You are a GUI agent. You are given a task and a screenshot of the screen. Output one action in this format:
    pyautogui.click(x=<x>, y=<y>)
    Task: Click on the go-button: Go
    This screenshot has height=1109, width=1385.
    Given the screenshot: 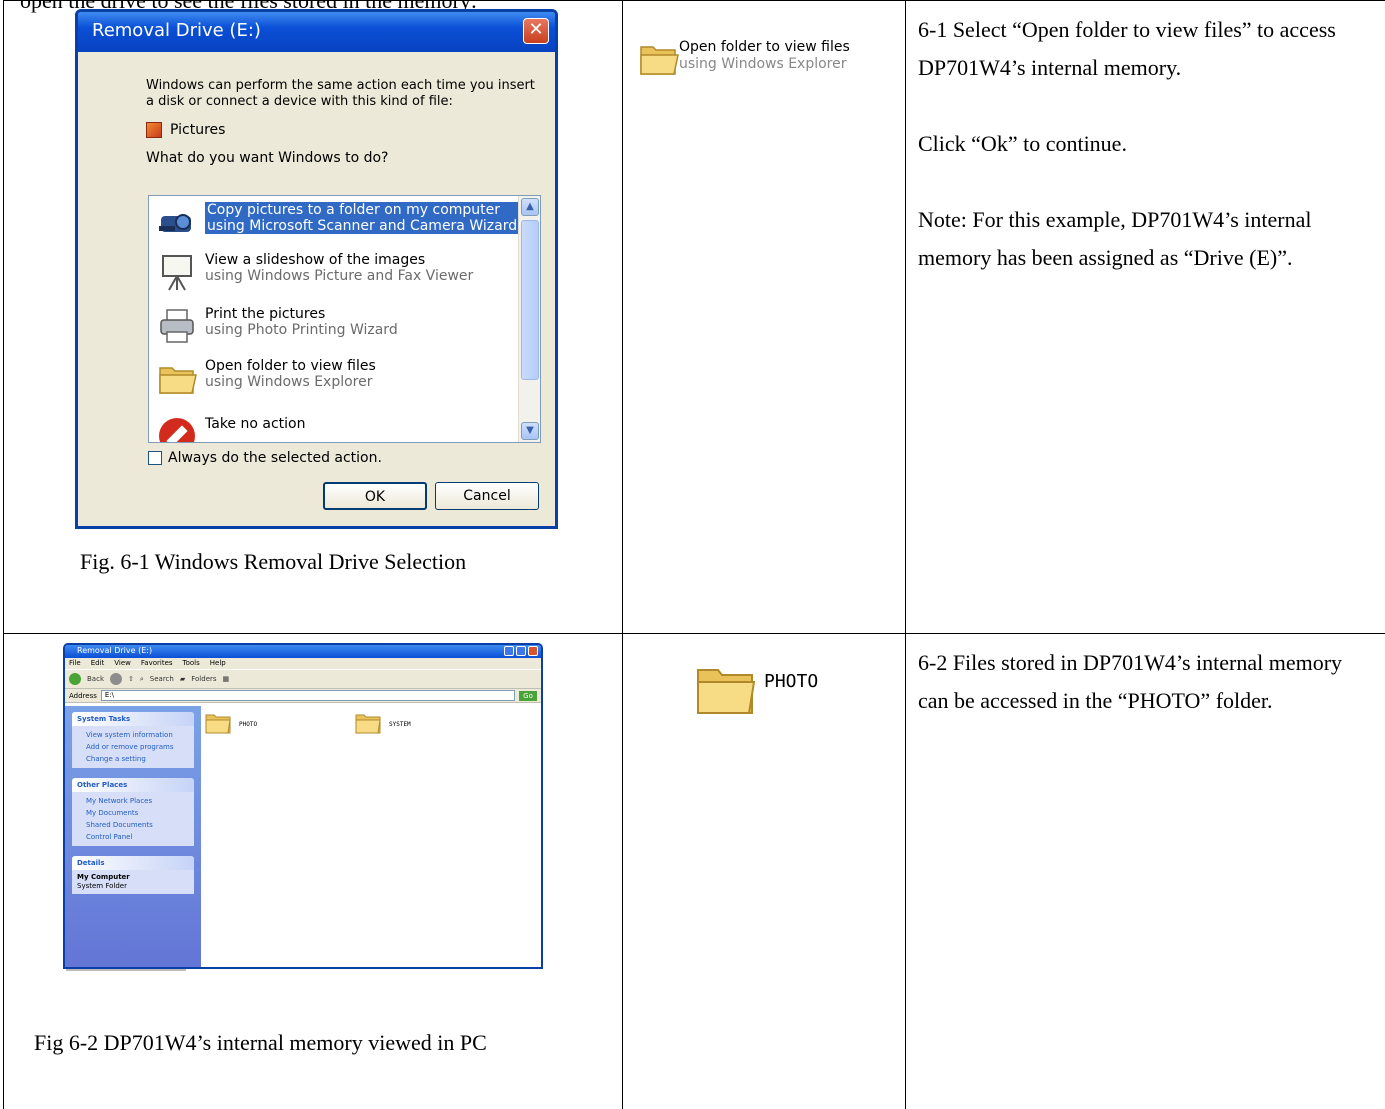 What is the action you would take?
    pyautogui.click(x=528, y=695)
    